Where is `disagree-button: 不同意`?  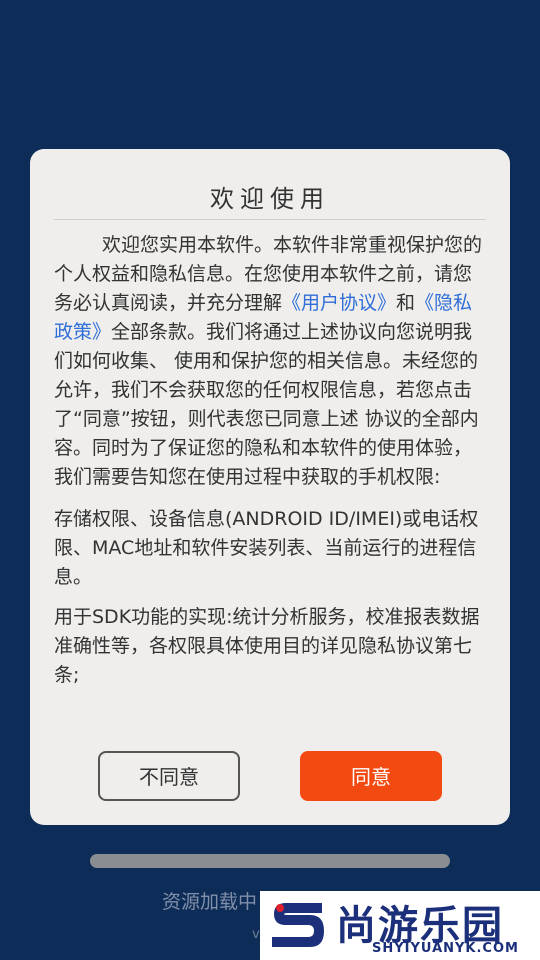 disagree-button: 不同意 is located at coordinates (169, 776).